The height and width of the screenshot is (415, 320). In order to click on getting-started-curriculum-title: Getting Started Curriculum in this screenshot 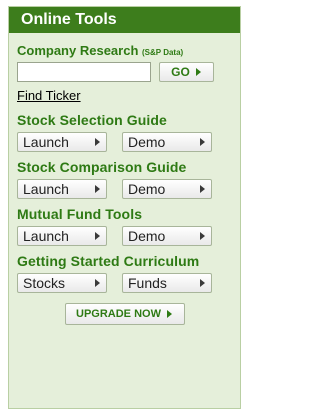, I will do `click(108, 261)`.